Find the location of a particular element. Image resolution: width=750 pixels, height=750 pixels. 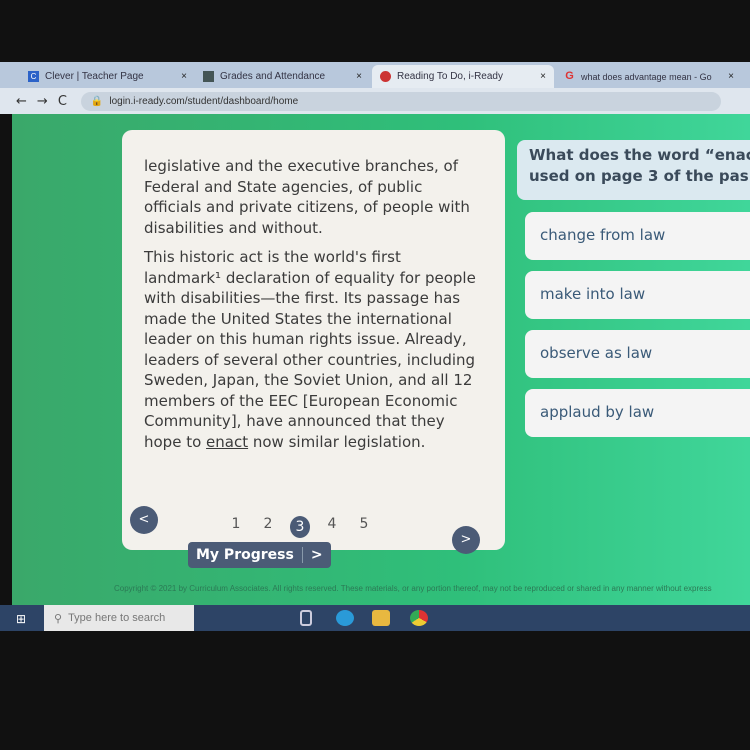

task-view-icon is located at coordinates (306, 618).